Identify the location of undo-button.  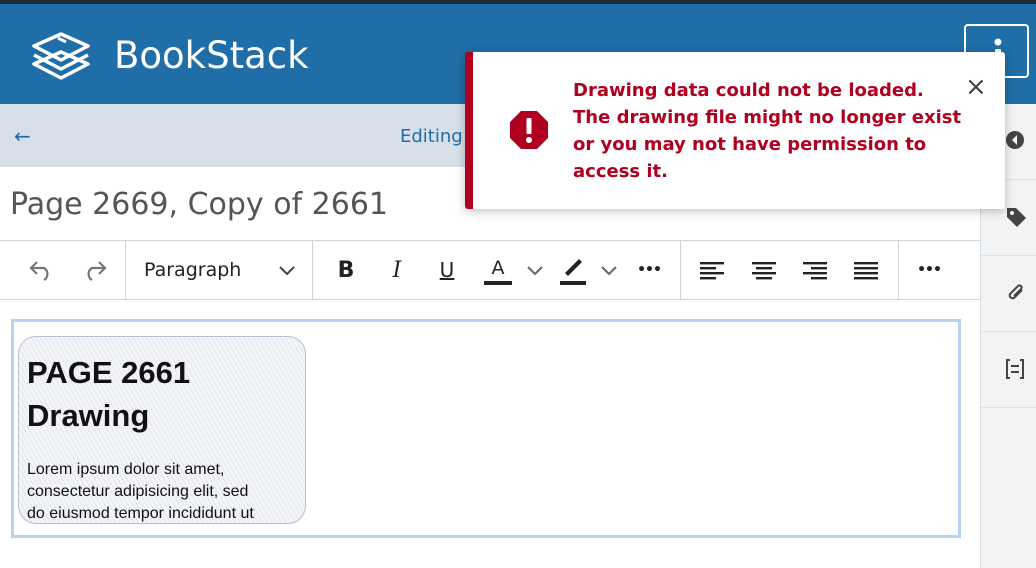
(41, 270).